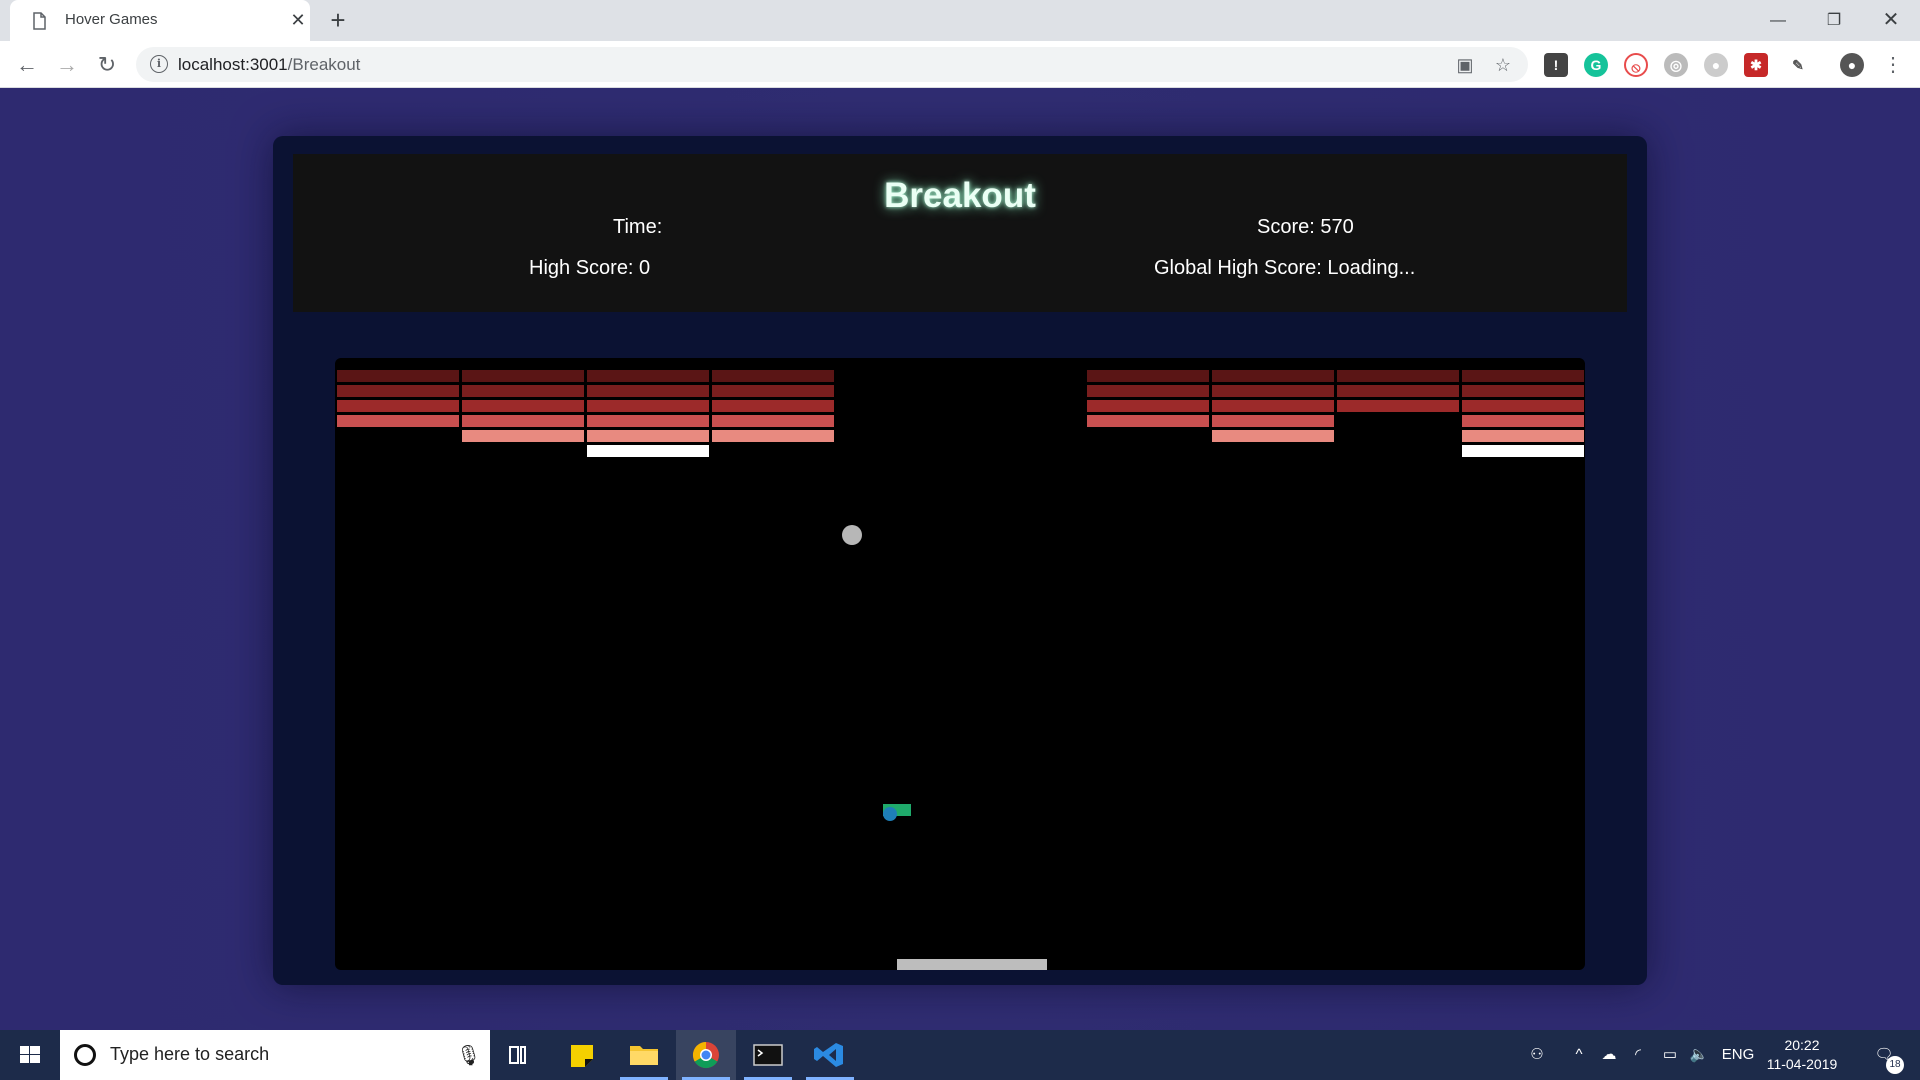 The image size is (1920, 1080). Describe the element at coordinates (1798, 65) in the screenshot. I see `extension-pen-icon: ✎` at that location.